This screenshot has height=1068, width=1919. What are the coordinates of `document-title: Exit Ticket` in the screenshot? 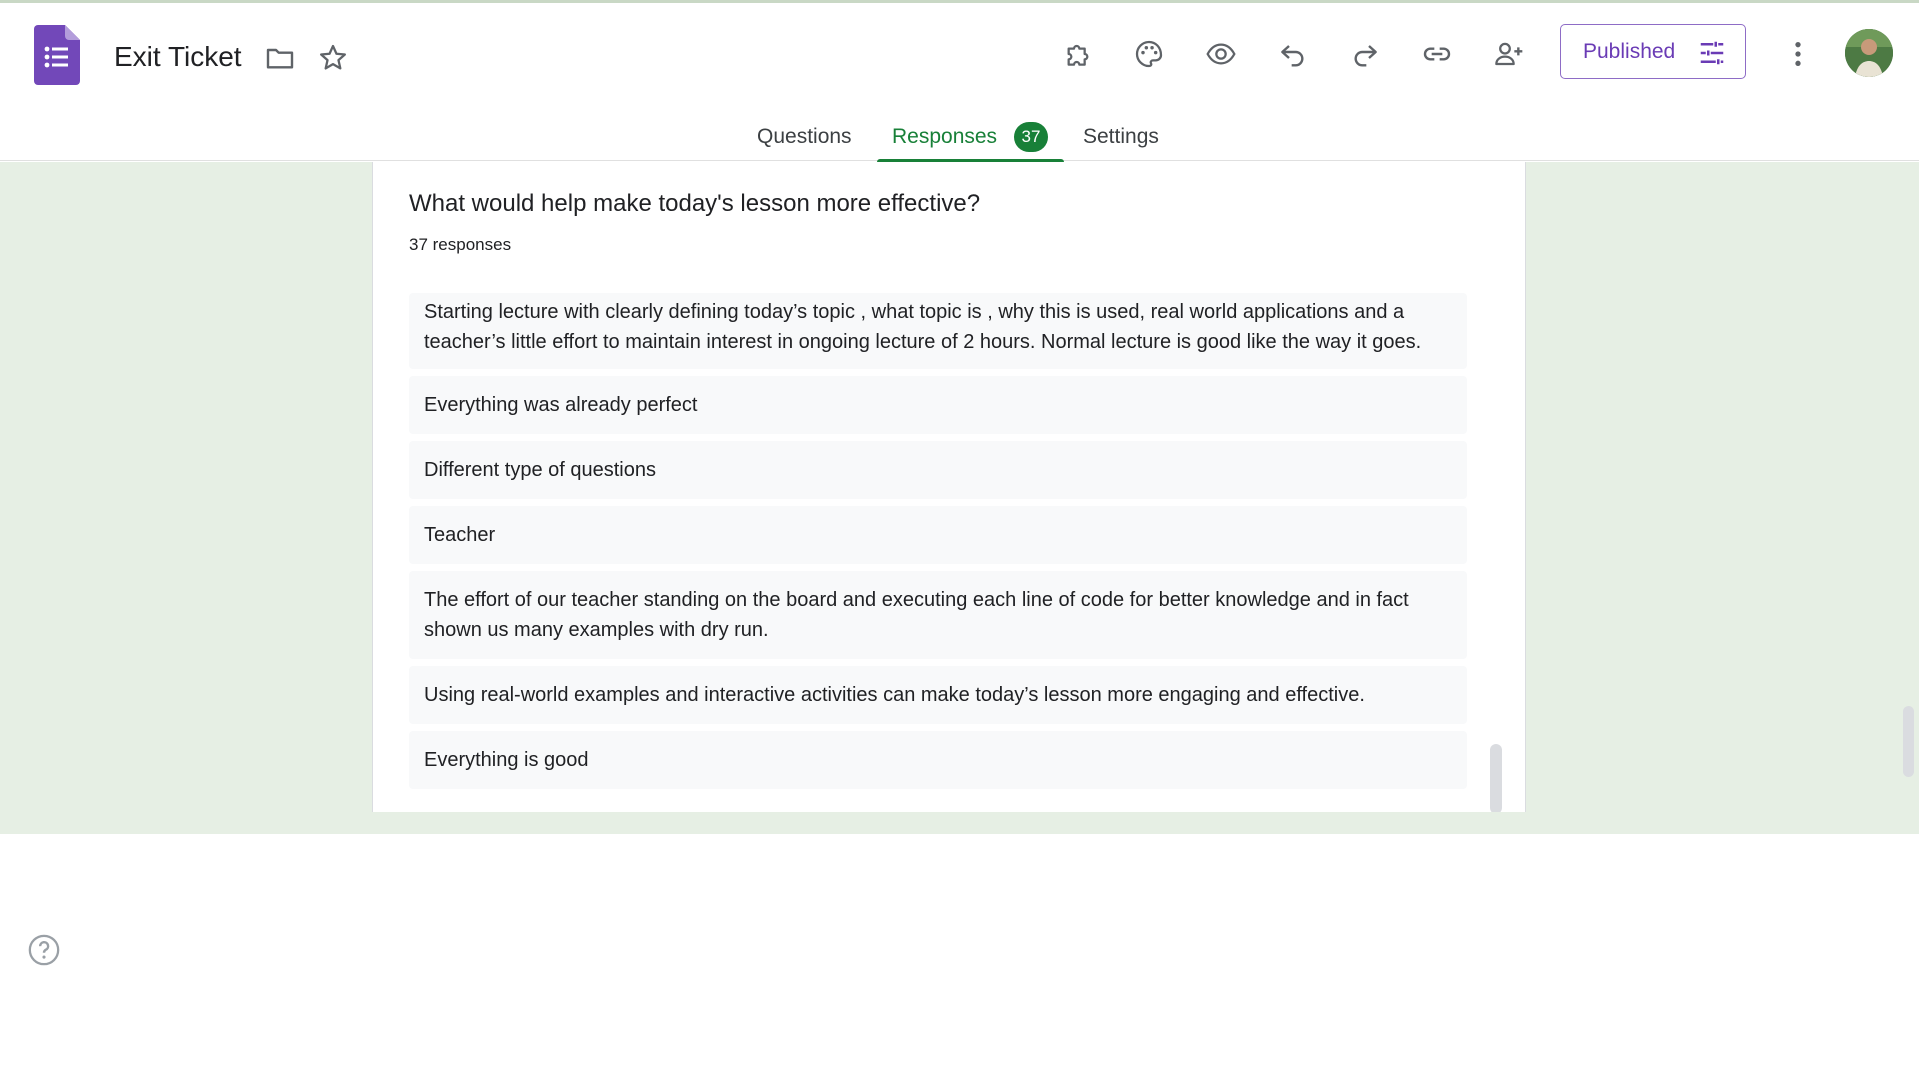 It's located at (178, 57).